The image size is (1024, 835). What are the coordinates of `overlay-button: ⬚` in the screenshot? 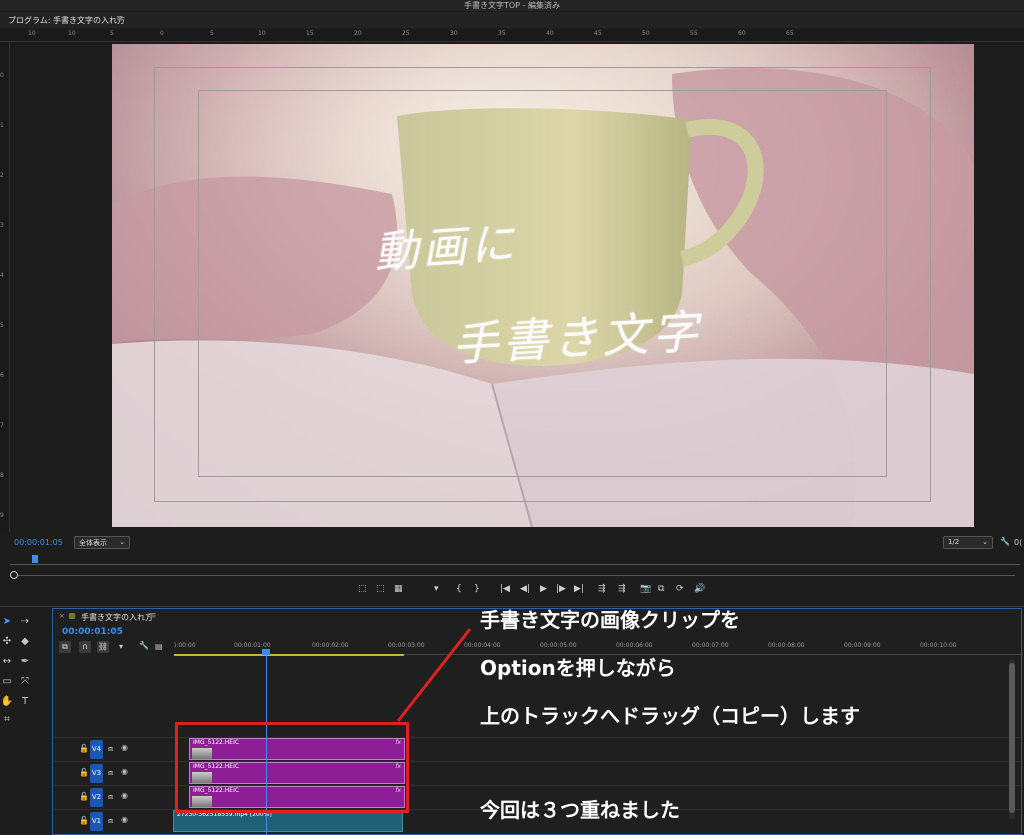 It's located at (380, 589).